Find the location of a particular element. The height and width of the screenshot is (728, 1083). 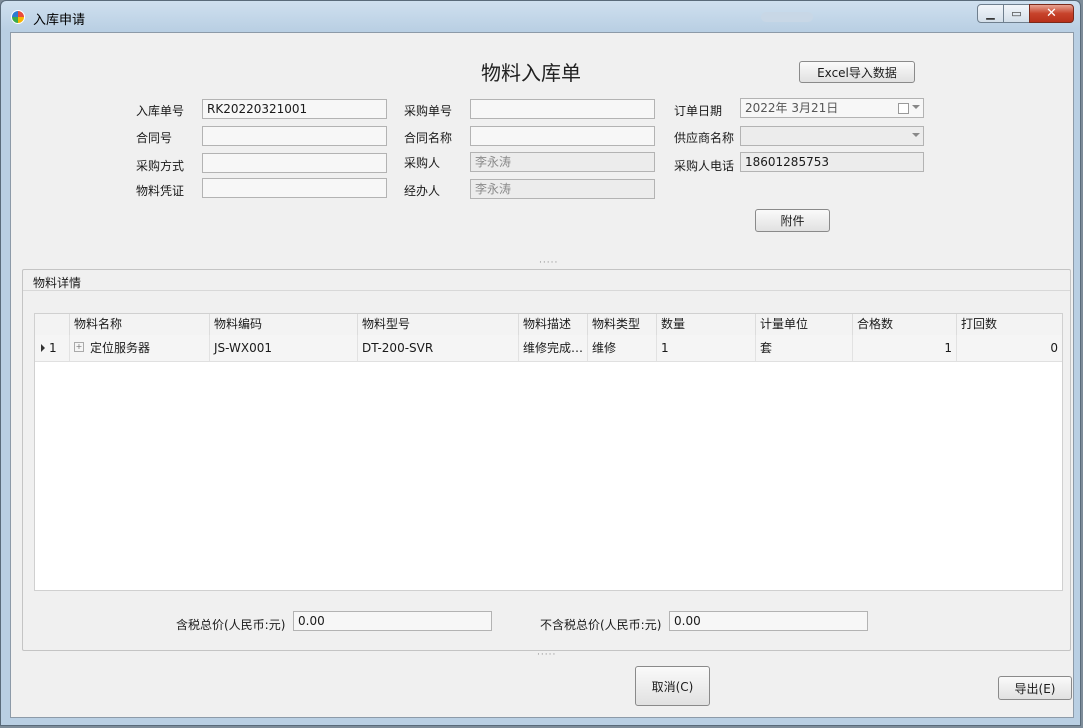

cell-model: DT-200-SVR is located at coordinates (437, 348).